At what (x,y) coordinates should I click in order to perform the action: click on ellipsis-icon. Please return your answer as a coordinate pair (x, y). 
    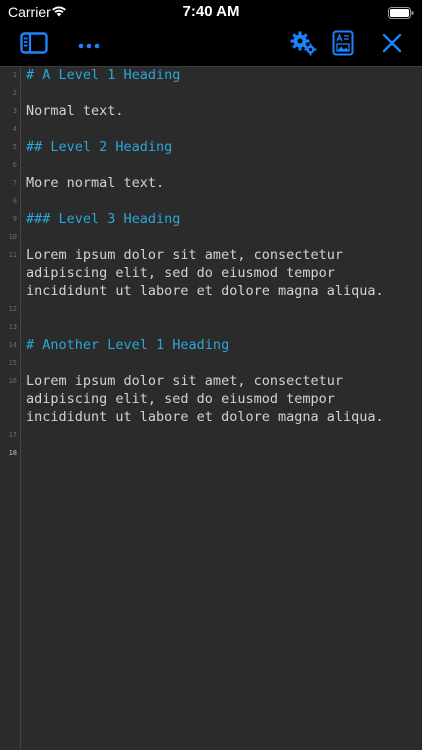
    Looking at the image, I should click on (89, 45).